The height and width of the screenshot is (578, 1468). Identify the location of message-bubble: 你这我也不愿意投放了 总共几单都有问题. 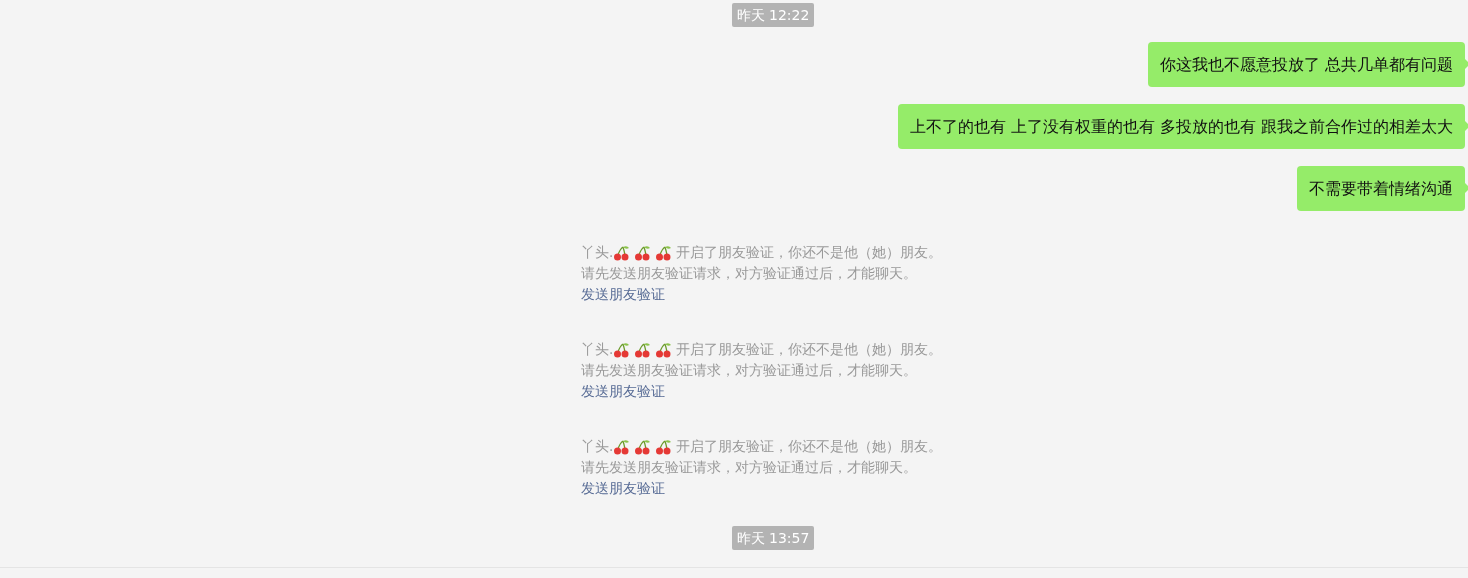
(1306, 64).